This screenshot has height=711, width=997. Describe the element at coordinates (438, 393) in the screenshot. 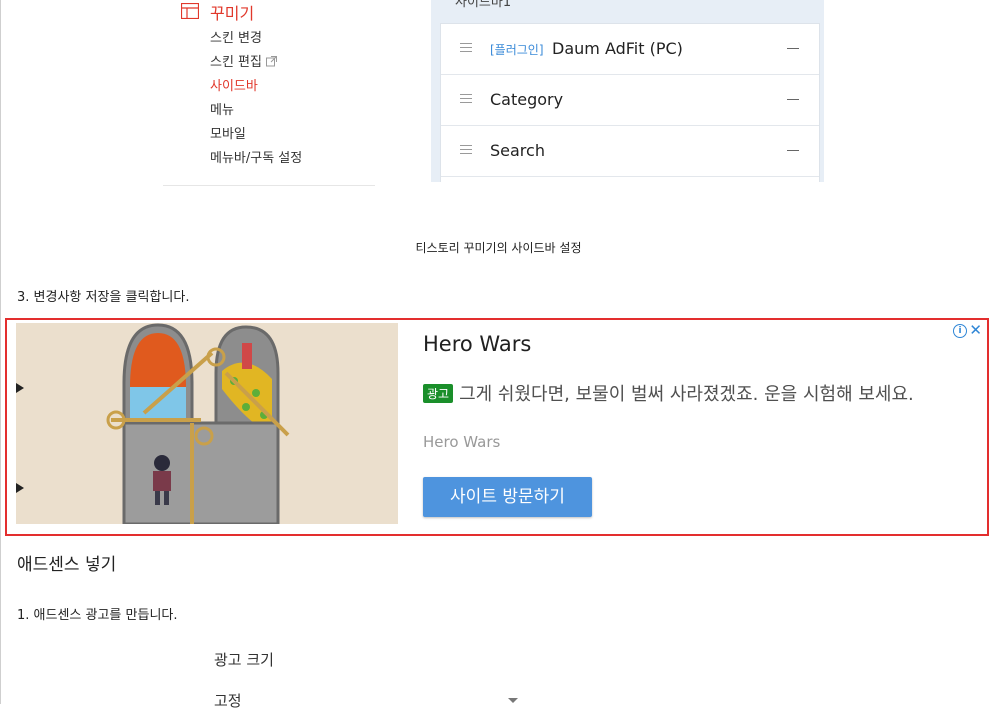

I see `ad-badge: 광고` at that location.